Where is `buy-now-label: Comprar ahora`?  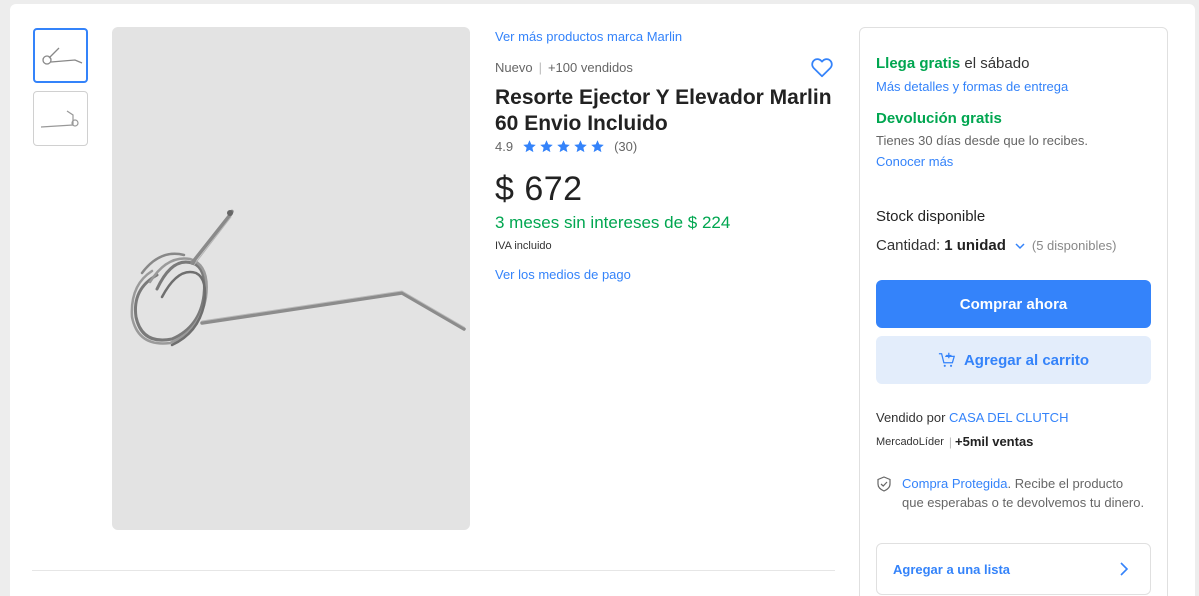
buy-now-label: Comprar ahora is located at coordinates (1013, 304).